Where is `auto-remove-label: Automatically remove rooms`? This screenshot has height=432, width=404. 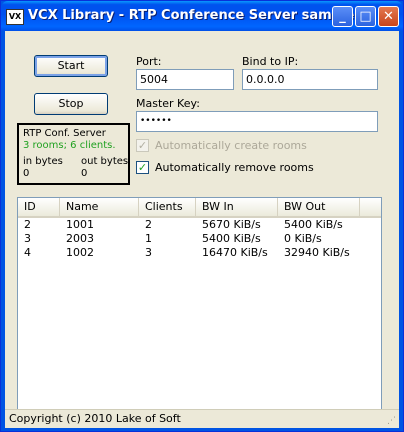 auto-remove-label: Automatically remove rooms is located at coordinates (234, 167).